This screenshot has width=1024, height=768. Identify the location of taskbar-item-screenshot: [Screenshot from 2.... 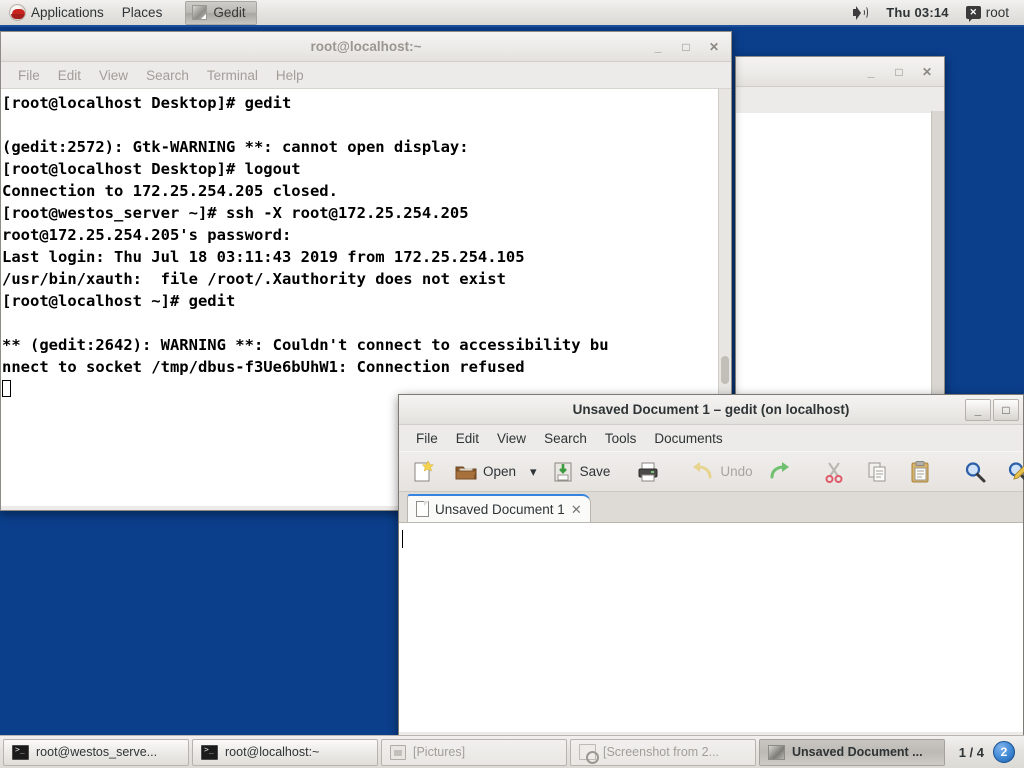
(663, 752).